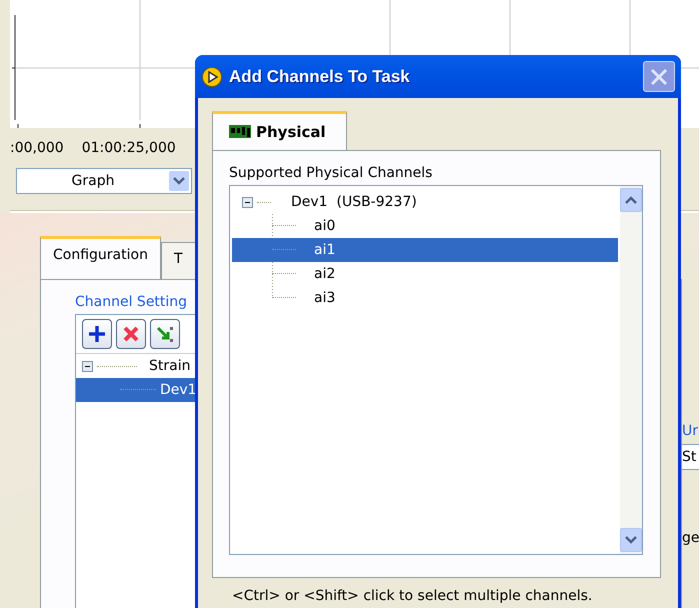  I want to click on circuit-board-icon, so click(240, 132).